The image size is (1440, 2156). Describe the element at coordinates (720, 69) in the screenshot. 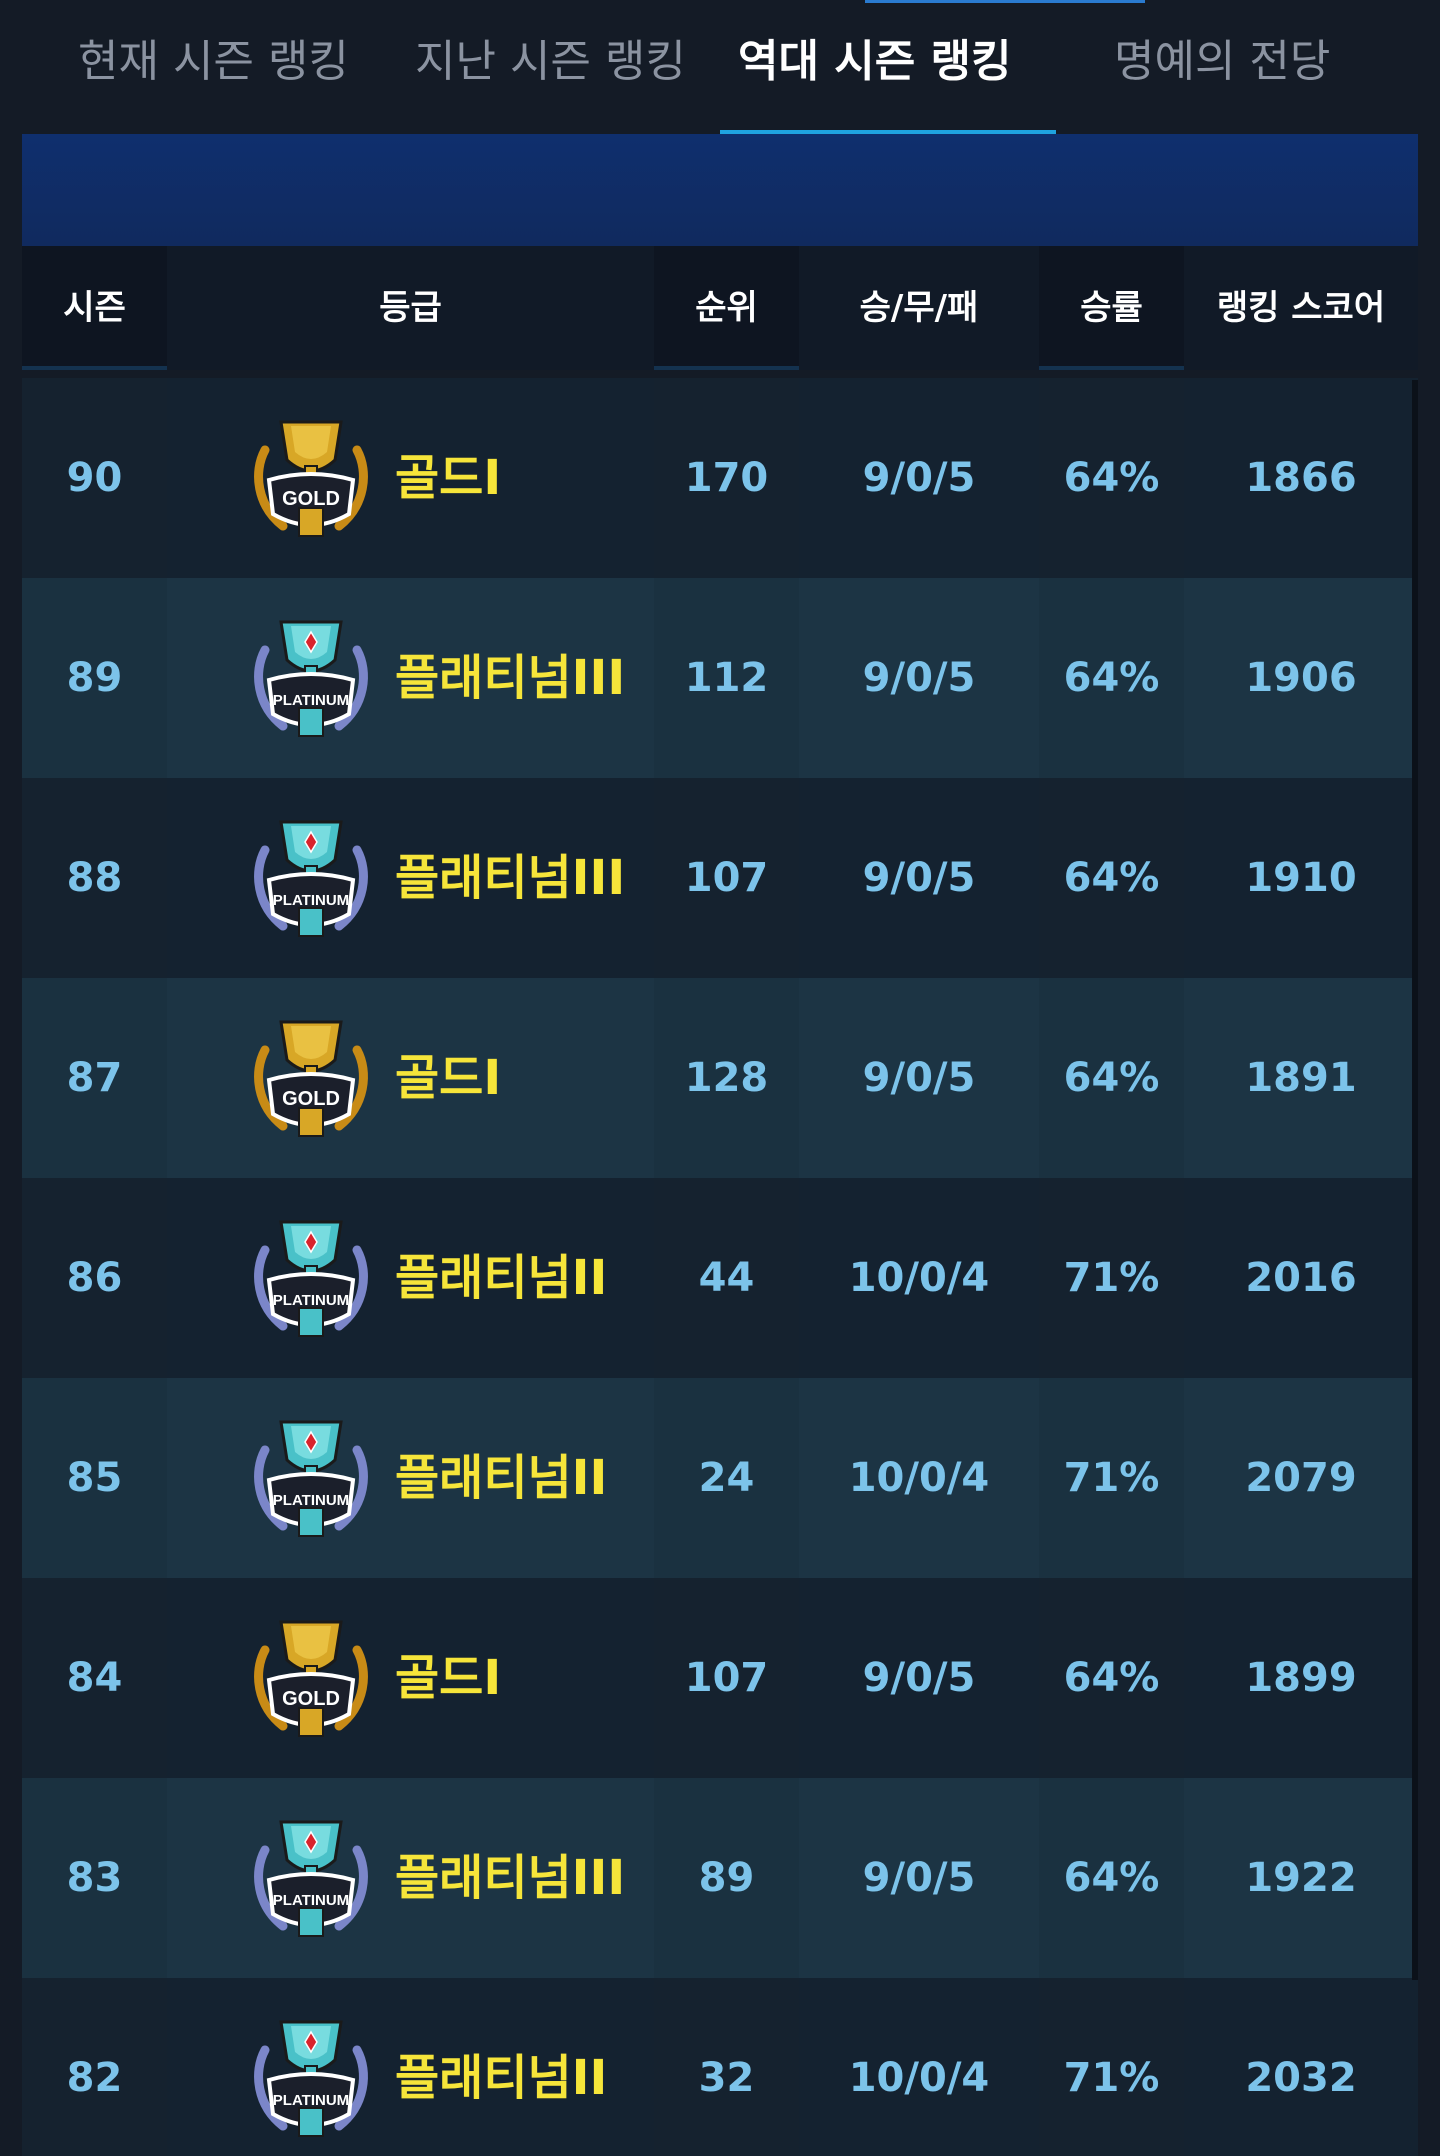

I see `ranking-tab-bar: 현재 시즌 랭킹 지난 시즌 랭킹 역대 시즌 랭킹 명예의 전당` at that location.